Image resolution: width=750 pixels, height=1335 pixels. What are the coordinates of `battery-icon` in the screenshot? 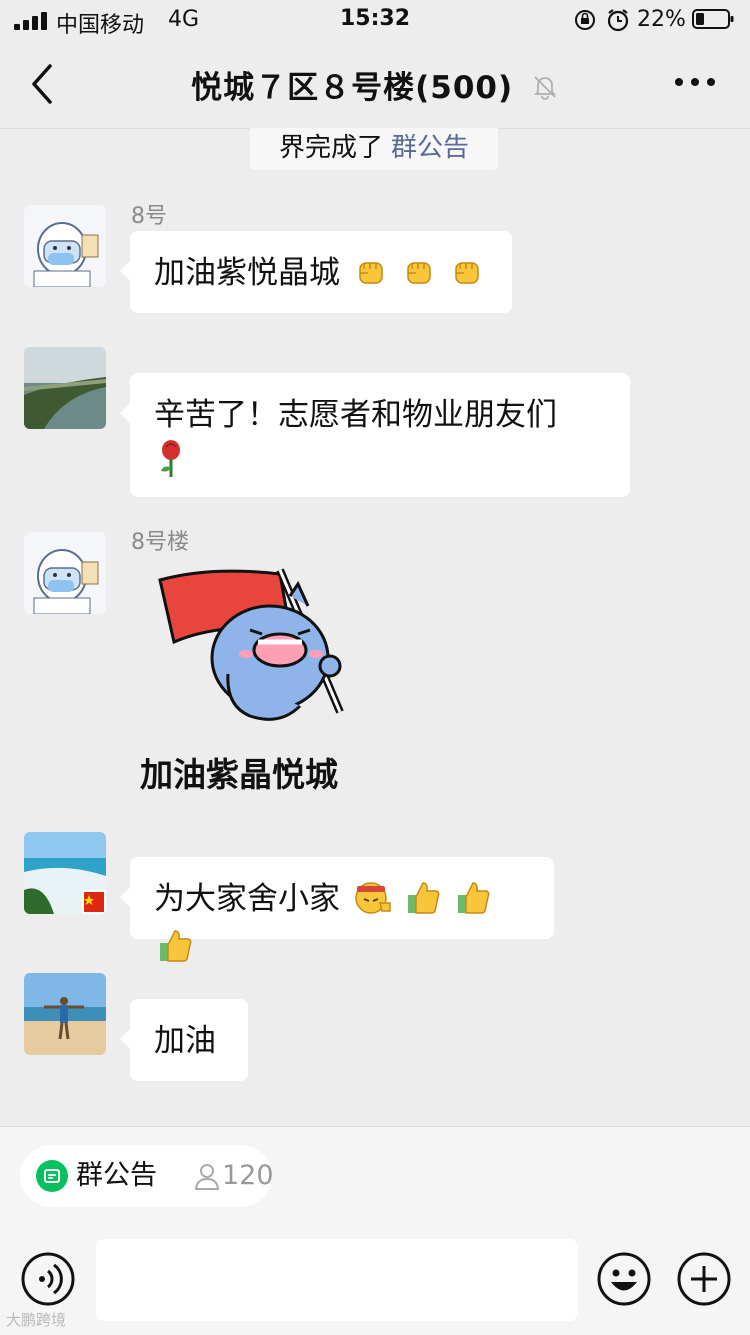 It's located at (713, 19).